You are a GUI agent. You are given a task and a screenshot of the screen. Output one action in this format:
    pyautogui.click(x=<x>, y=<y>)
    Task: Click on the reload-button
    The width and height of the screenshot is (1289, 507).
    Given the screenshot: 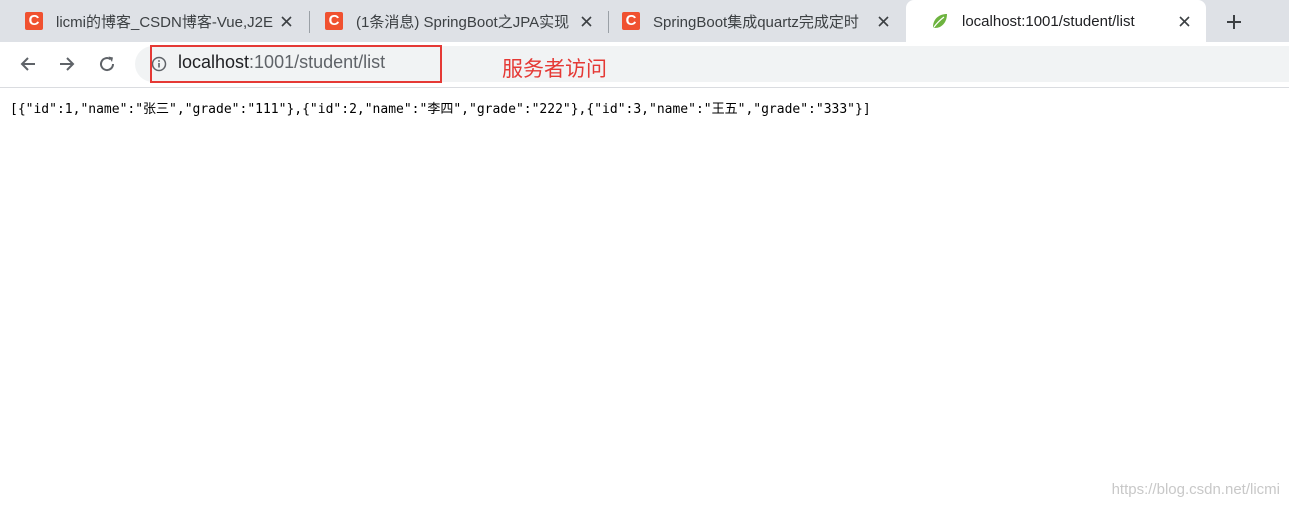 What is the action you would take?
    pyautogui.click(x=107, y=64)
    